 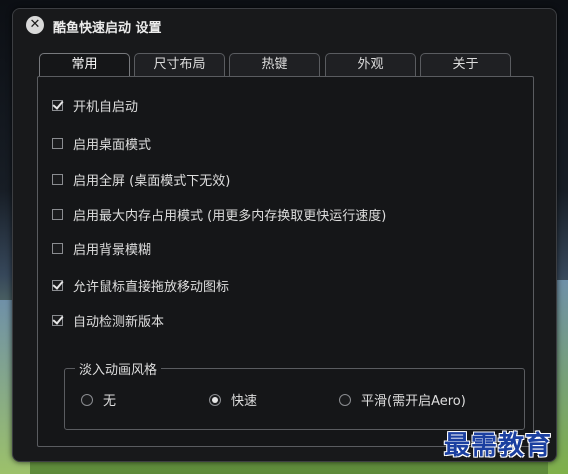 What do you see at coordinates (57, 105) in the screenshot?
I see `checkbox-autostart` at bounding box center [57, 105].